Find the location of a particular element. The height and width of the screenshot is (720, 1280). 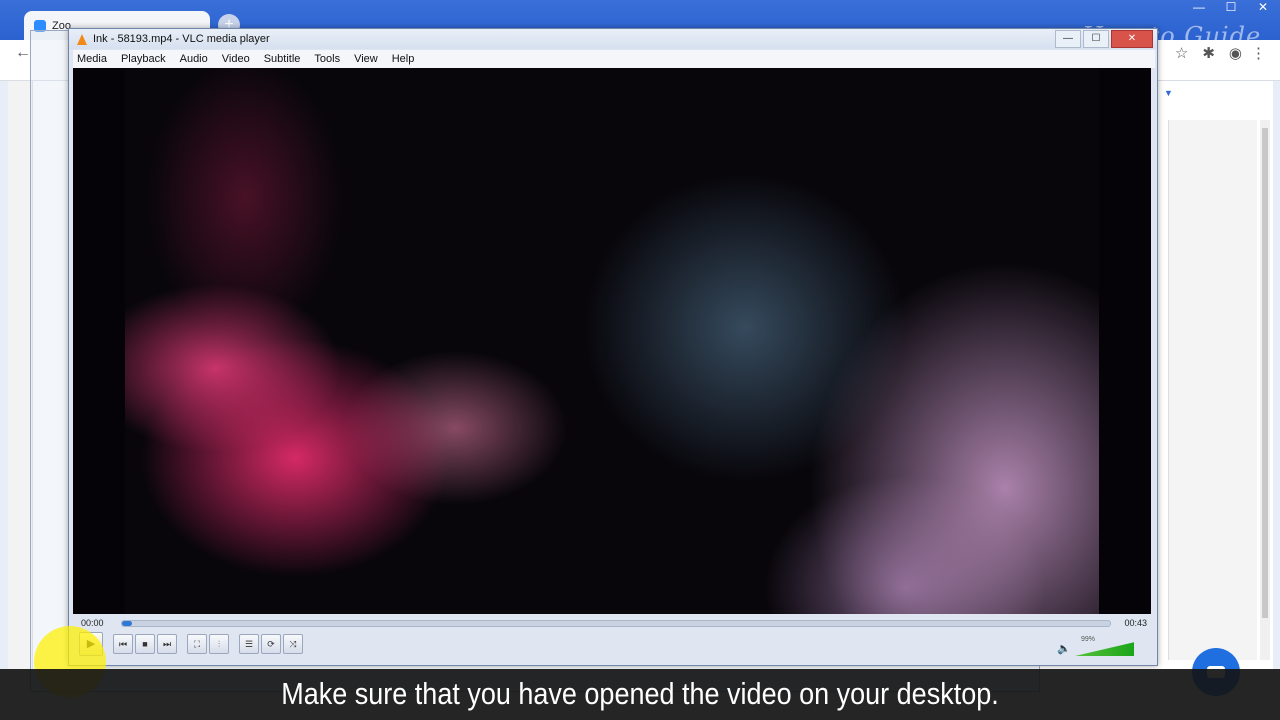

dropdown-caret-icon: ▼ is located at coordinates (1168, 93).